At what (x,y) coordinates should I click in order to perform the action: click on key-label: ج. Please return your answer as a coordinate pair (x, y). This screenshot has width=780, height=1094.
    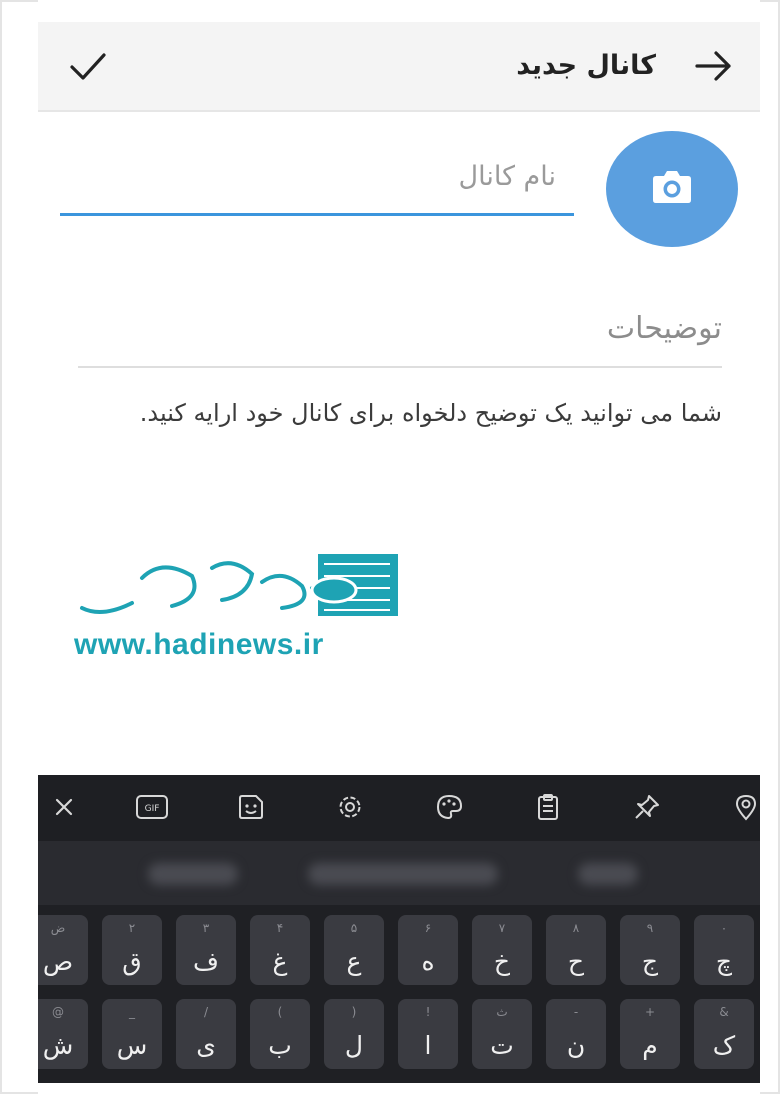
    Looking at the image, I should click on (650, 961).